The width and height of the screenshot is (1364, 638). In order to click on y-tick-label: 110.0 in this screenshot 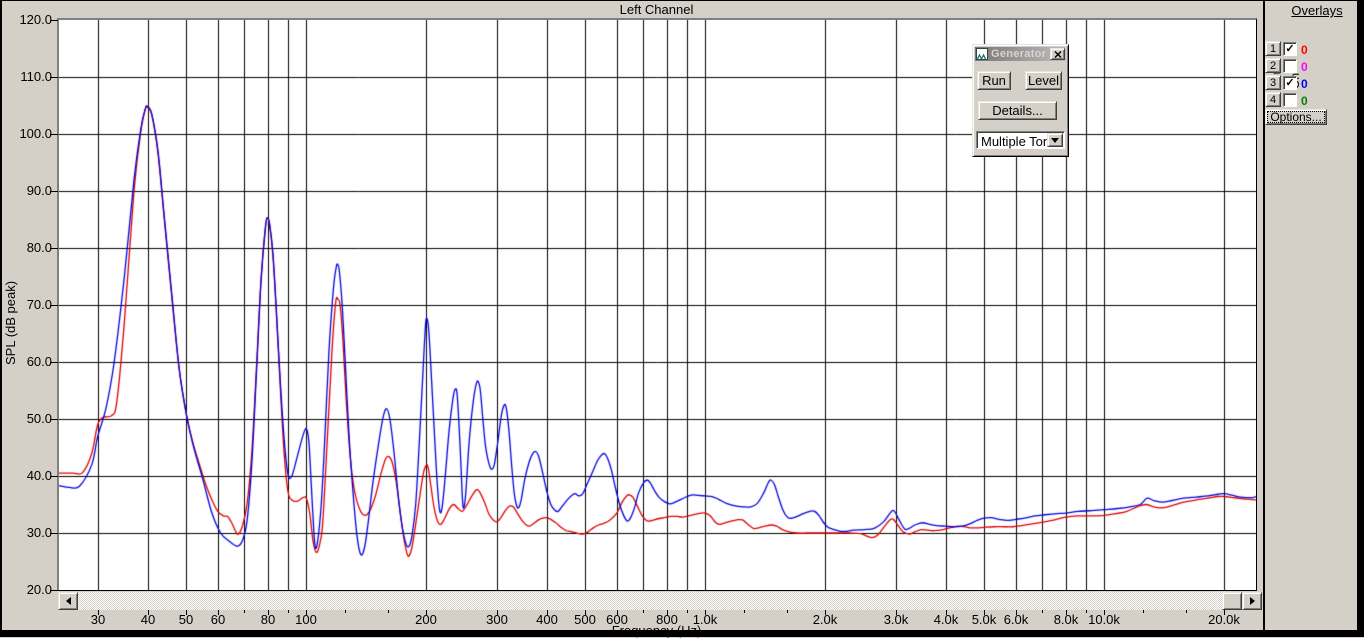, I will do `click(36, 76)`.